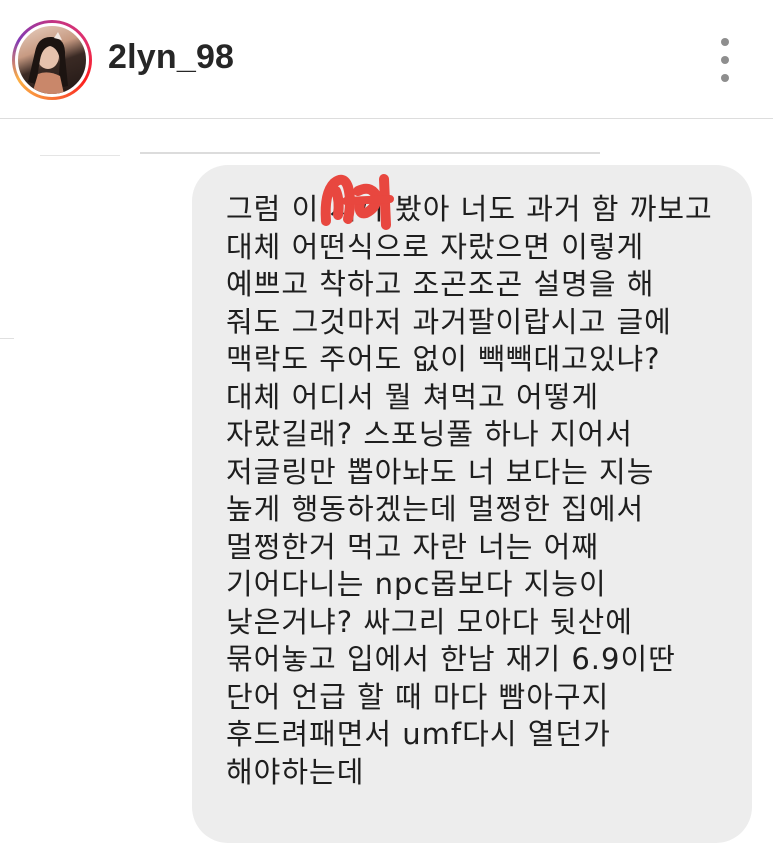  What do you see at coordinates (413, 396) in the screenshot?
I see `message-line: 대체 어디서 뭘 쳐먹고 어떻게` at bounding box center [413, 396].